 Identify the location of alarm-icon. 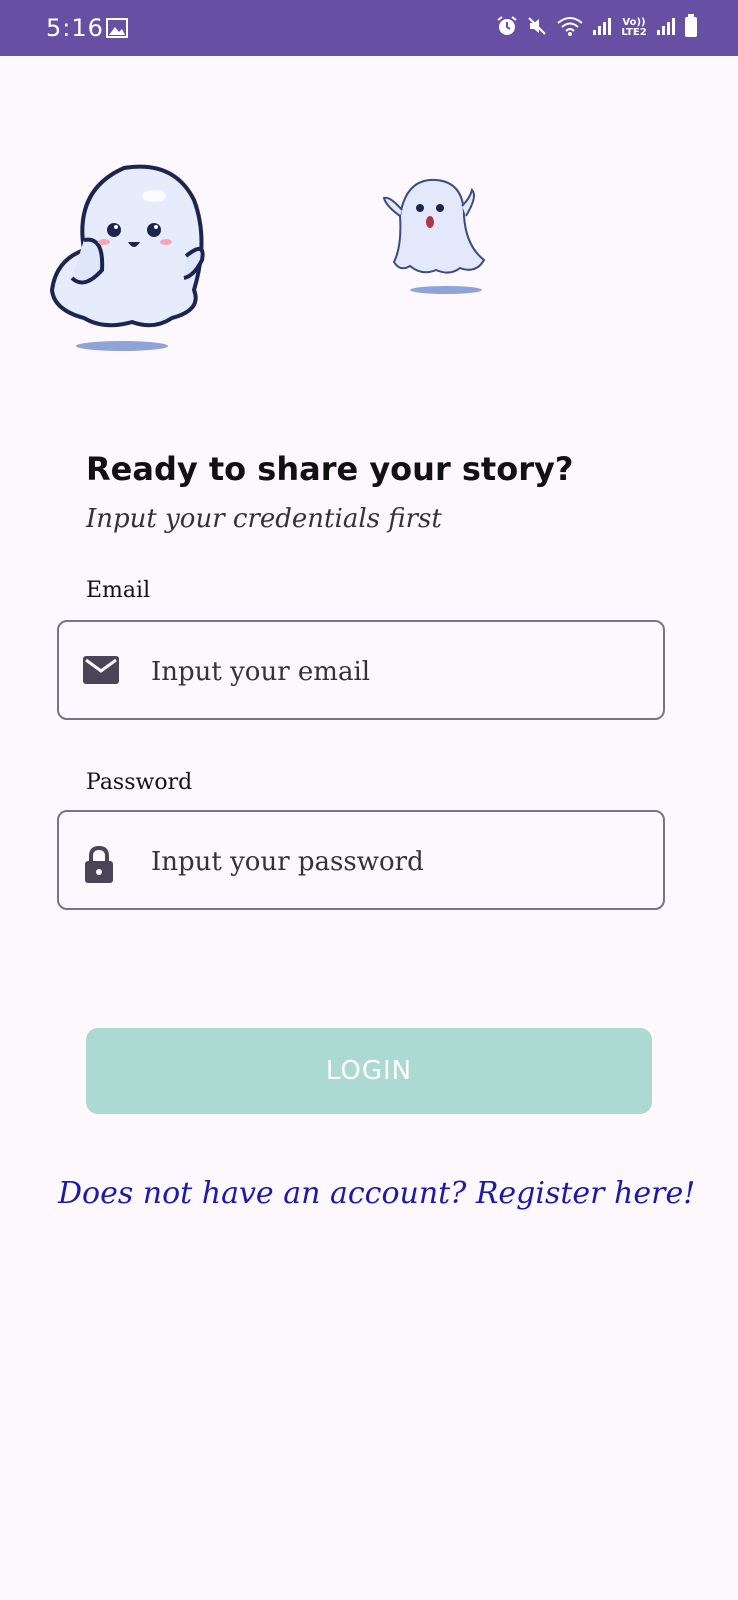
(507, 28).